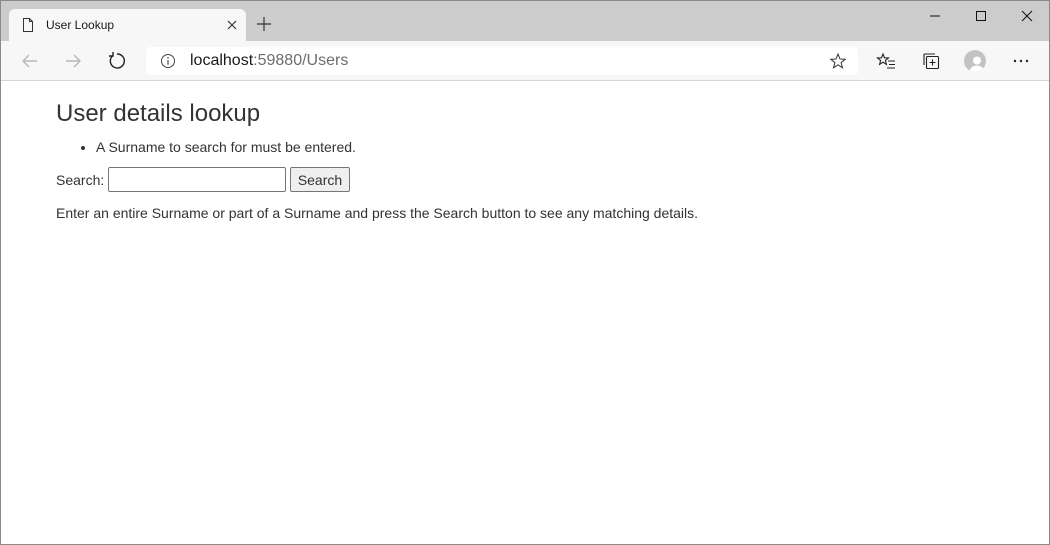 This screenshot has height=545, width=1050. Describe the element at coordinates (935, 16) in the screenshot. I see `minimize-icon` at that location.